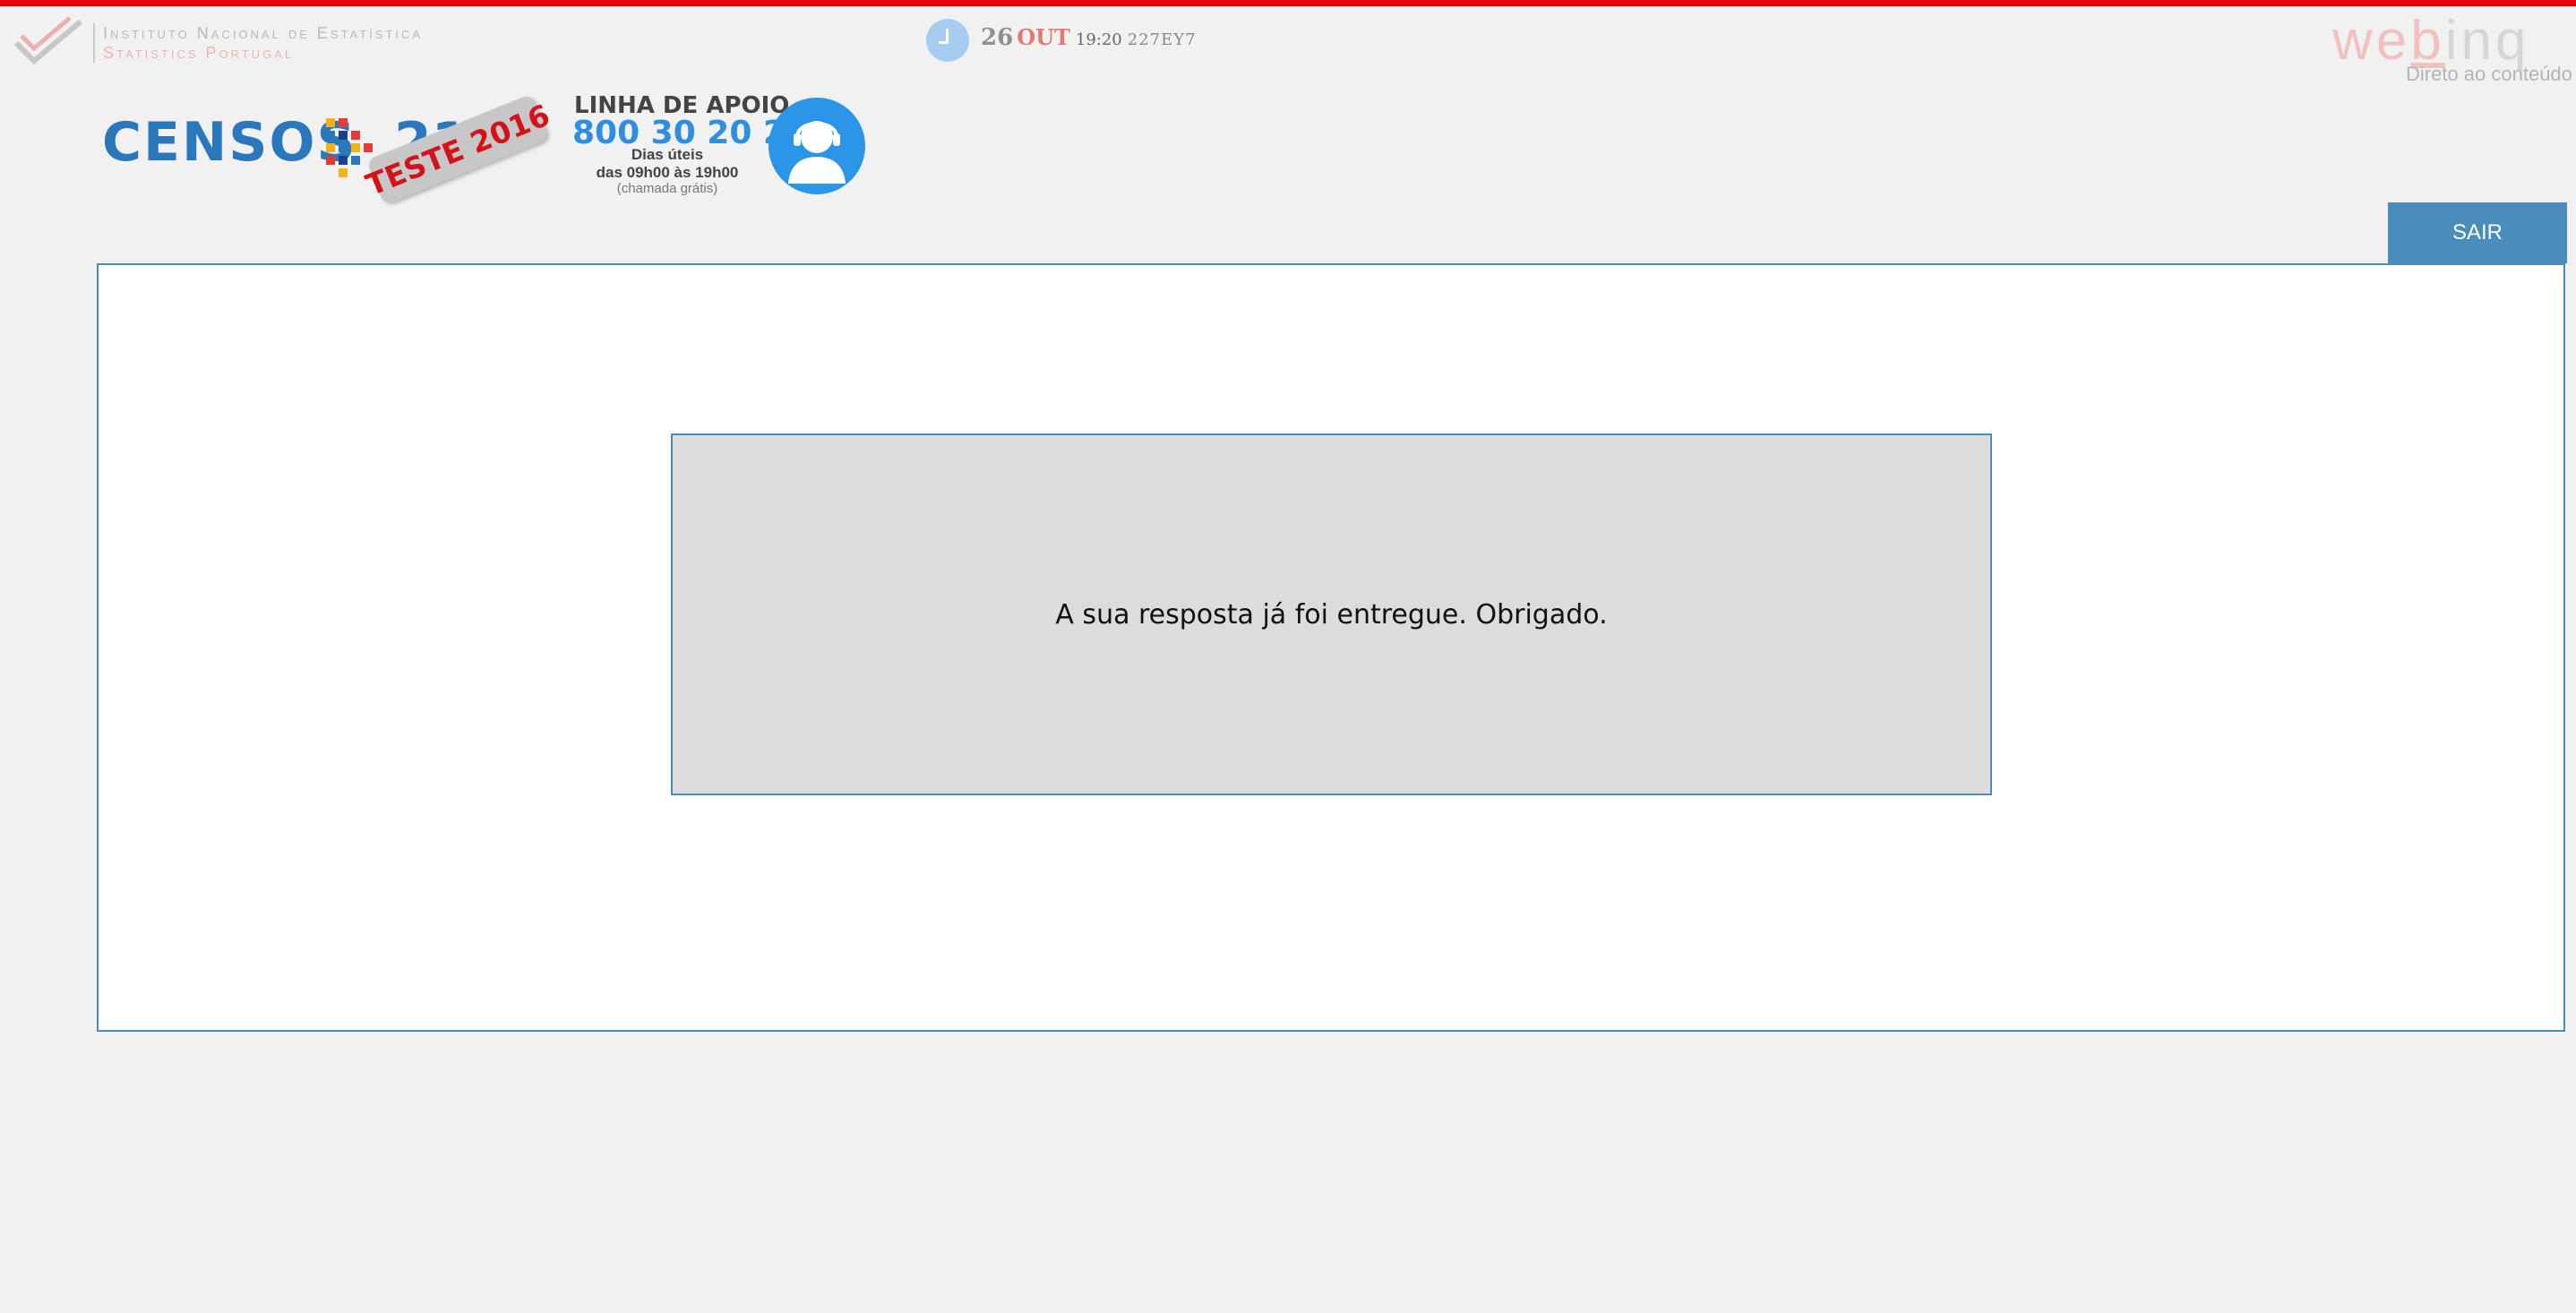 This screenshot has width=2576, height=1313. I want to click on header-divider, so click(94, 43).